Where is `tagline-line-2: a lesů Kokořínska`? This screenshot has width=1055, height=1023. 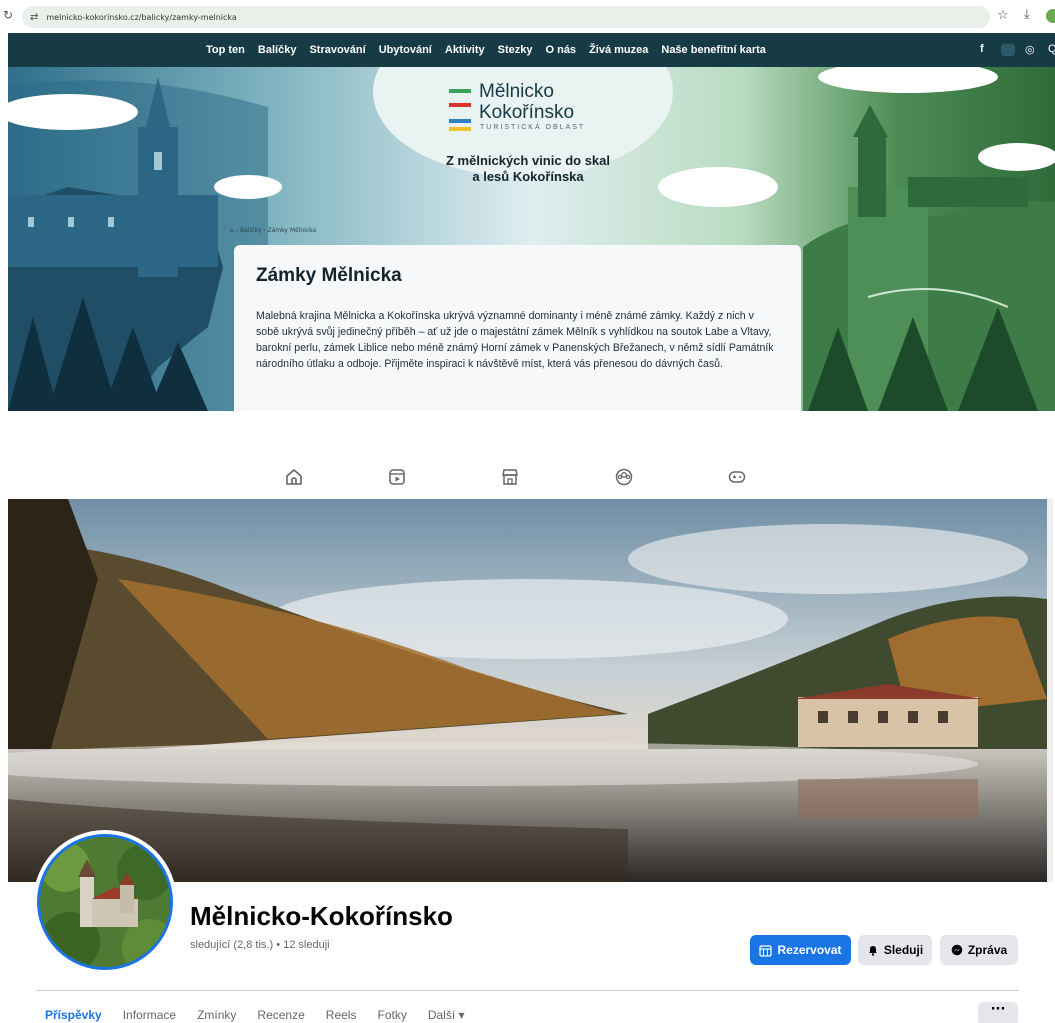
tagline-line-2: a lesů Kokořínska is located at coordinates (528, 176).